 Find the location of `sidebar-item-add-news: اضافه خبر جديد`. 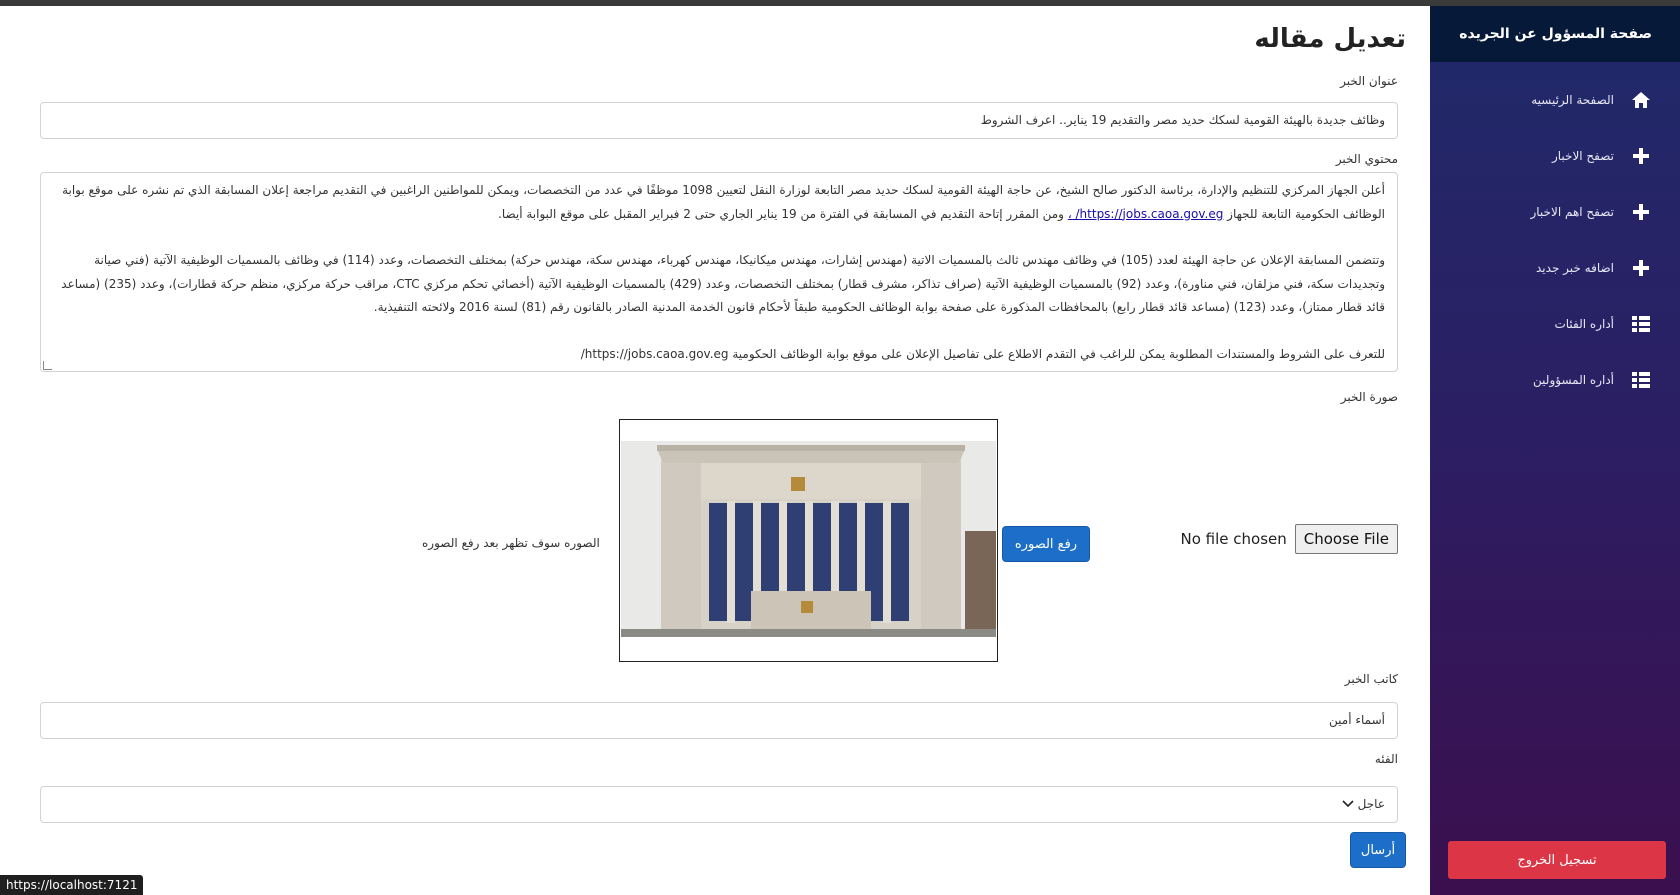

sidebar-item-add-news: اضافه خبر جديد is located at coordinates (1555, 268).